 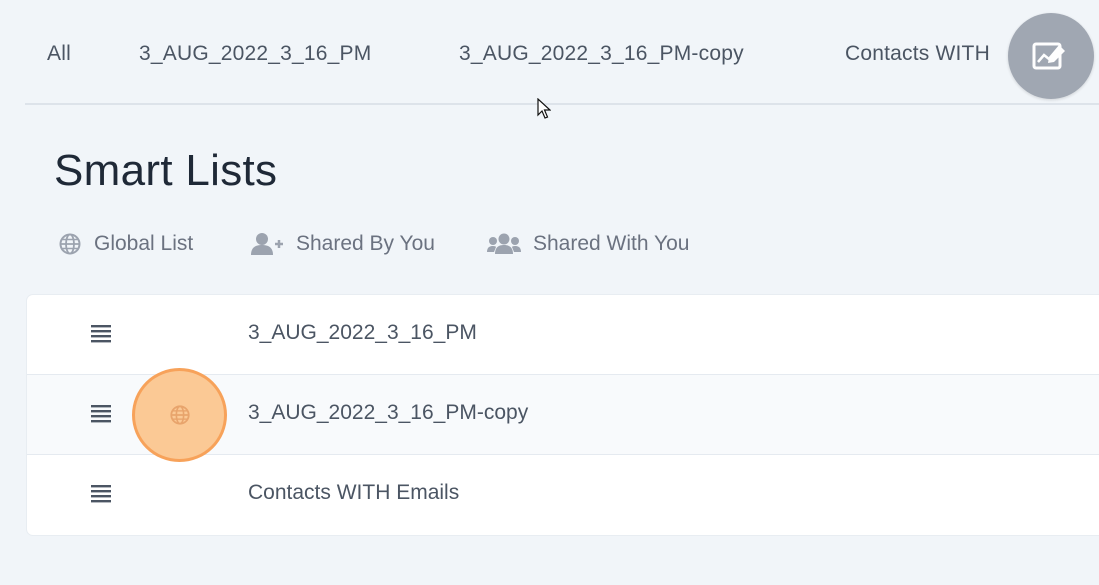 I want to click on click-highlight, so click(x=179, y=415).